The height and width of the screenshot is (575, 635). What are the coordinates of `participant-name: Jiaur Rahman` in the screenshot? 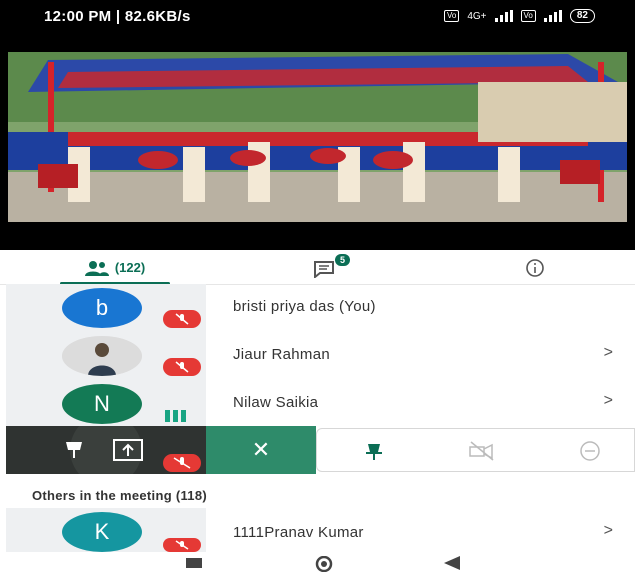 It's located at (281, 354).